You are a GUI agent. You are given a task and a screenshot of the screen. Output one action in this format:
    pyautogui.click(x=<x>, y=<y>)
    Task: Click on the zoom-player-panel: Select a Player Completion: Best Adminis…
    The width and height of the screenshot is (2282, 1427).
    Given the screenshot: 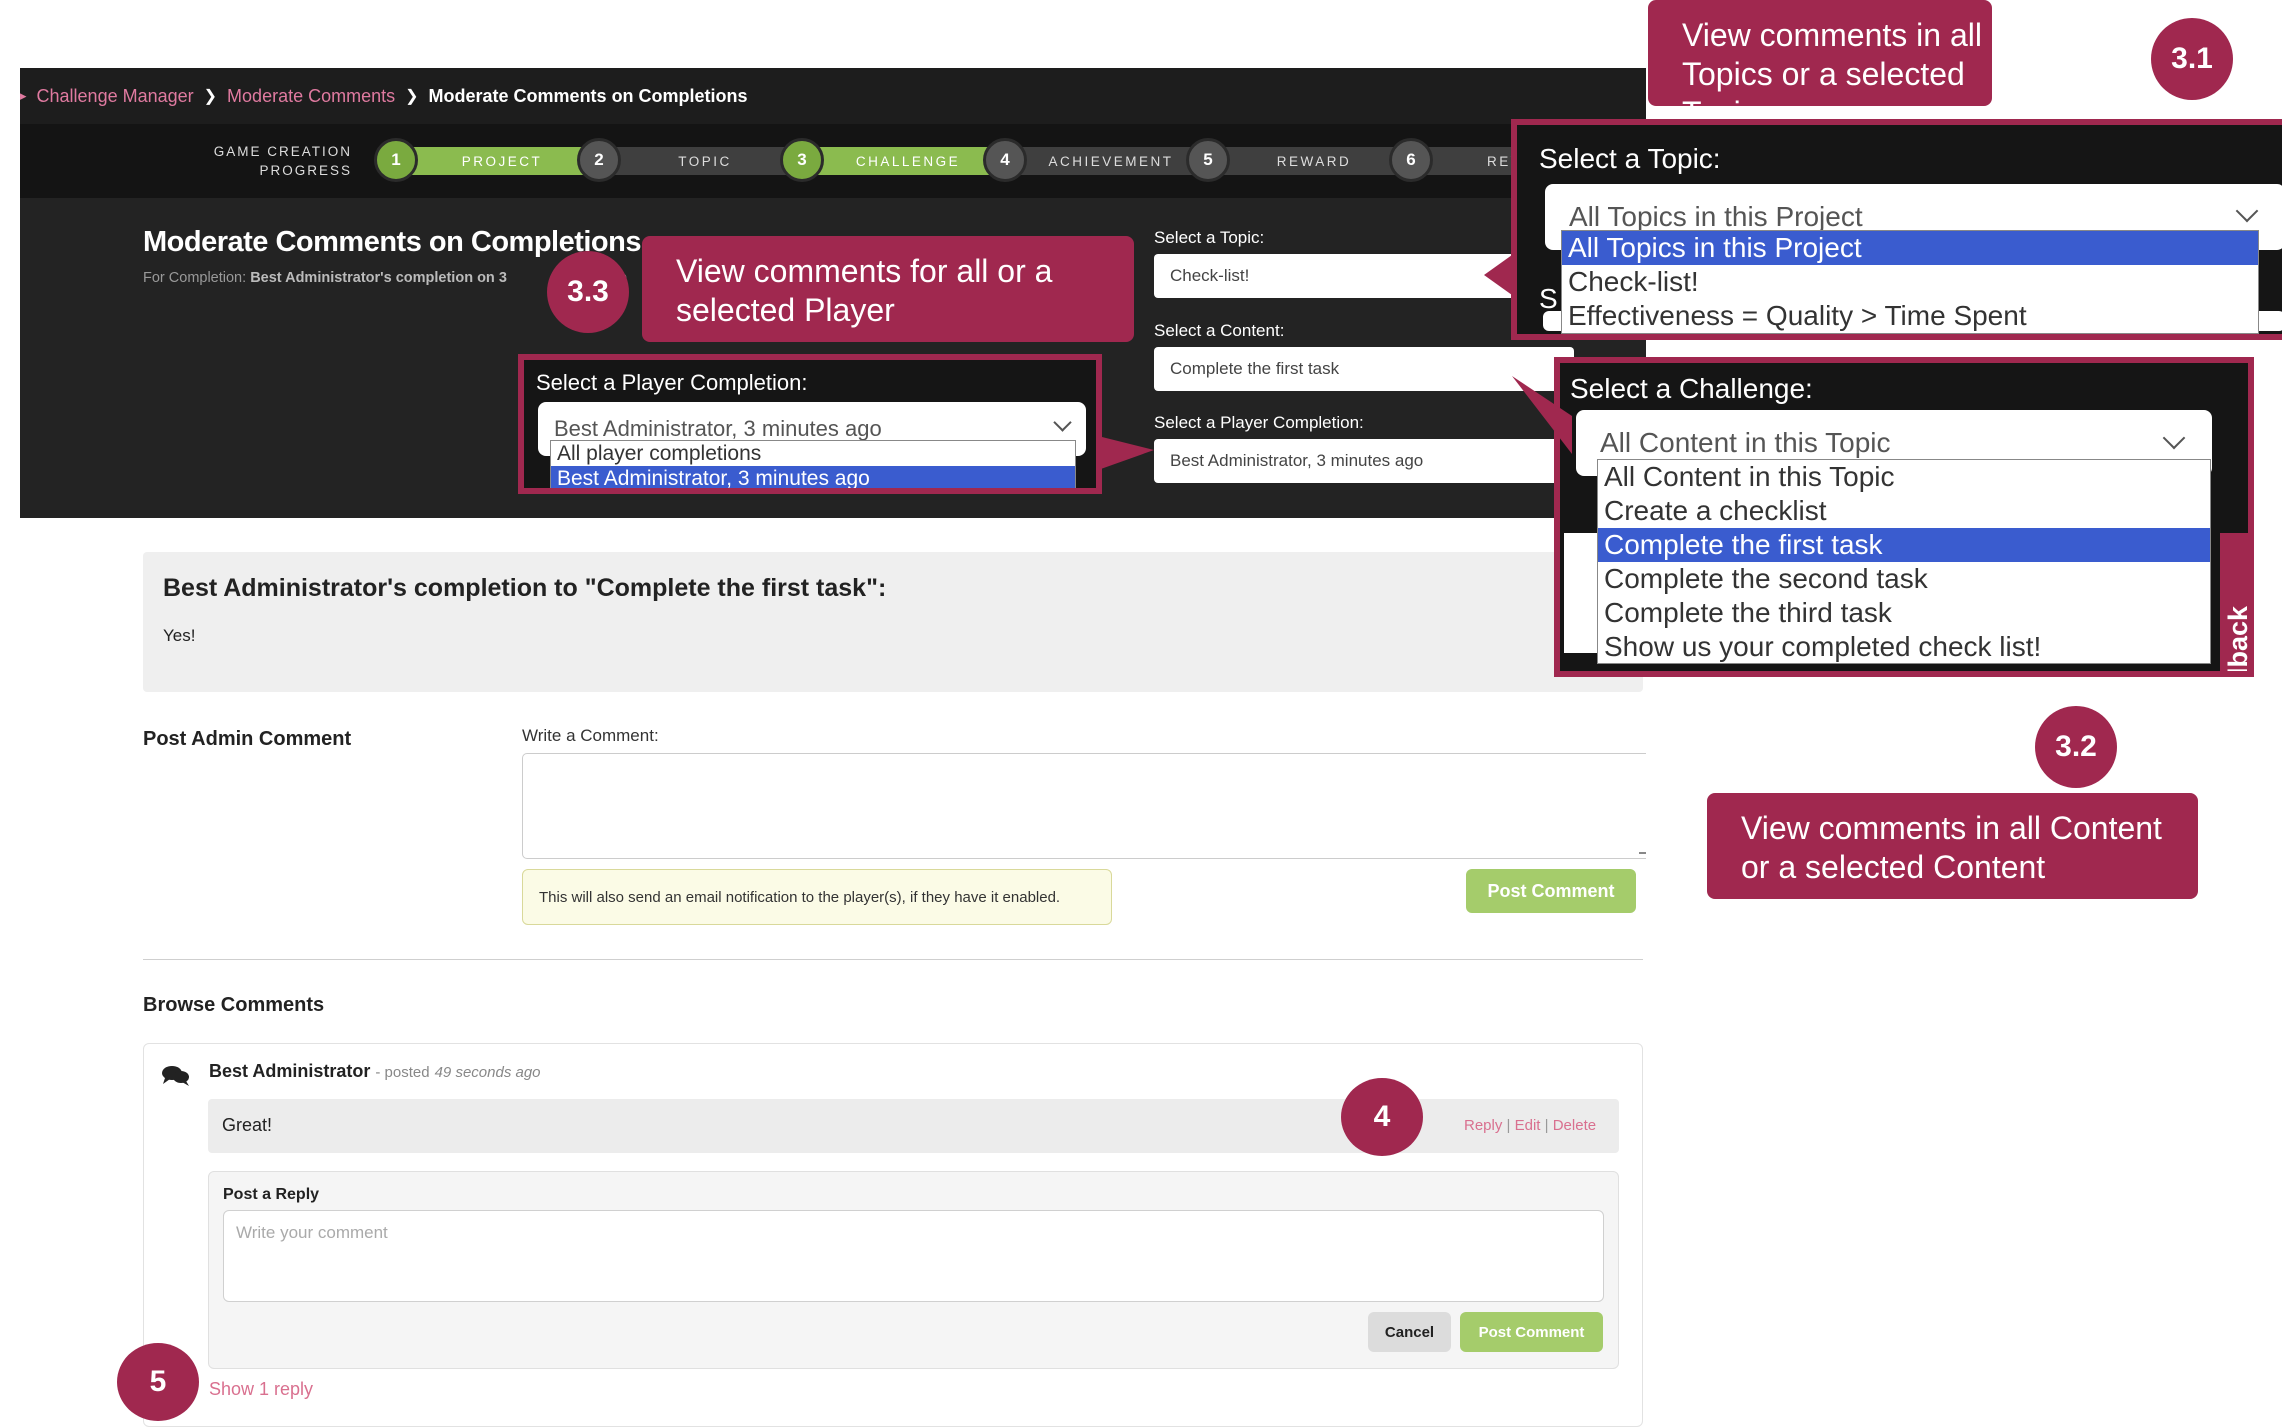 What is the action you would take?
    pyautogui.click(x=810, y=424)
    